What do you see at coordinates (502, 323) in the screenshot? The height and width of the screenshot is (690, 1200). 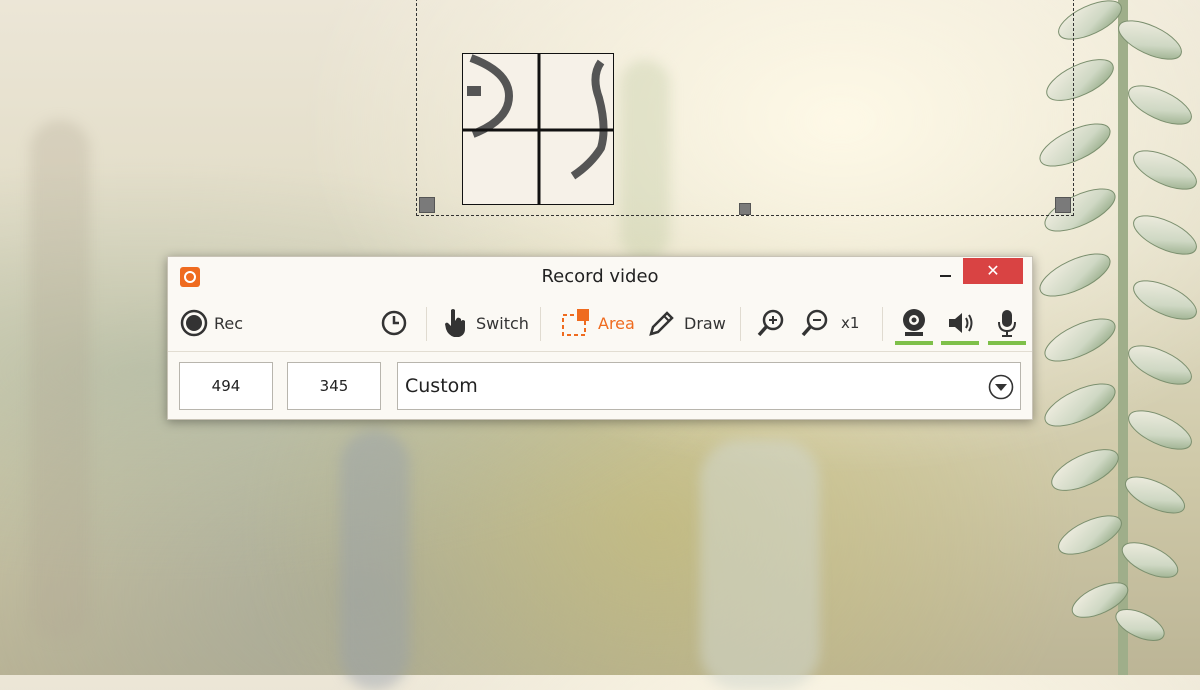 I see `switch-label: Switch` at bounding box center [502, 323].